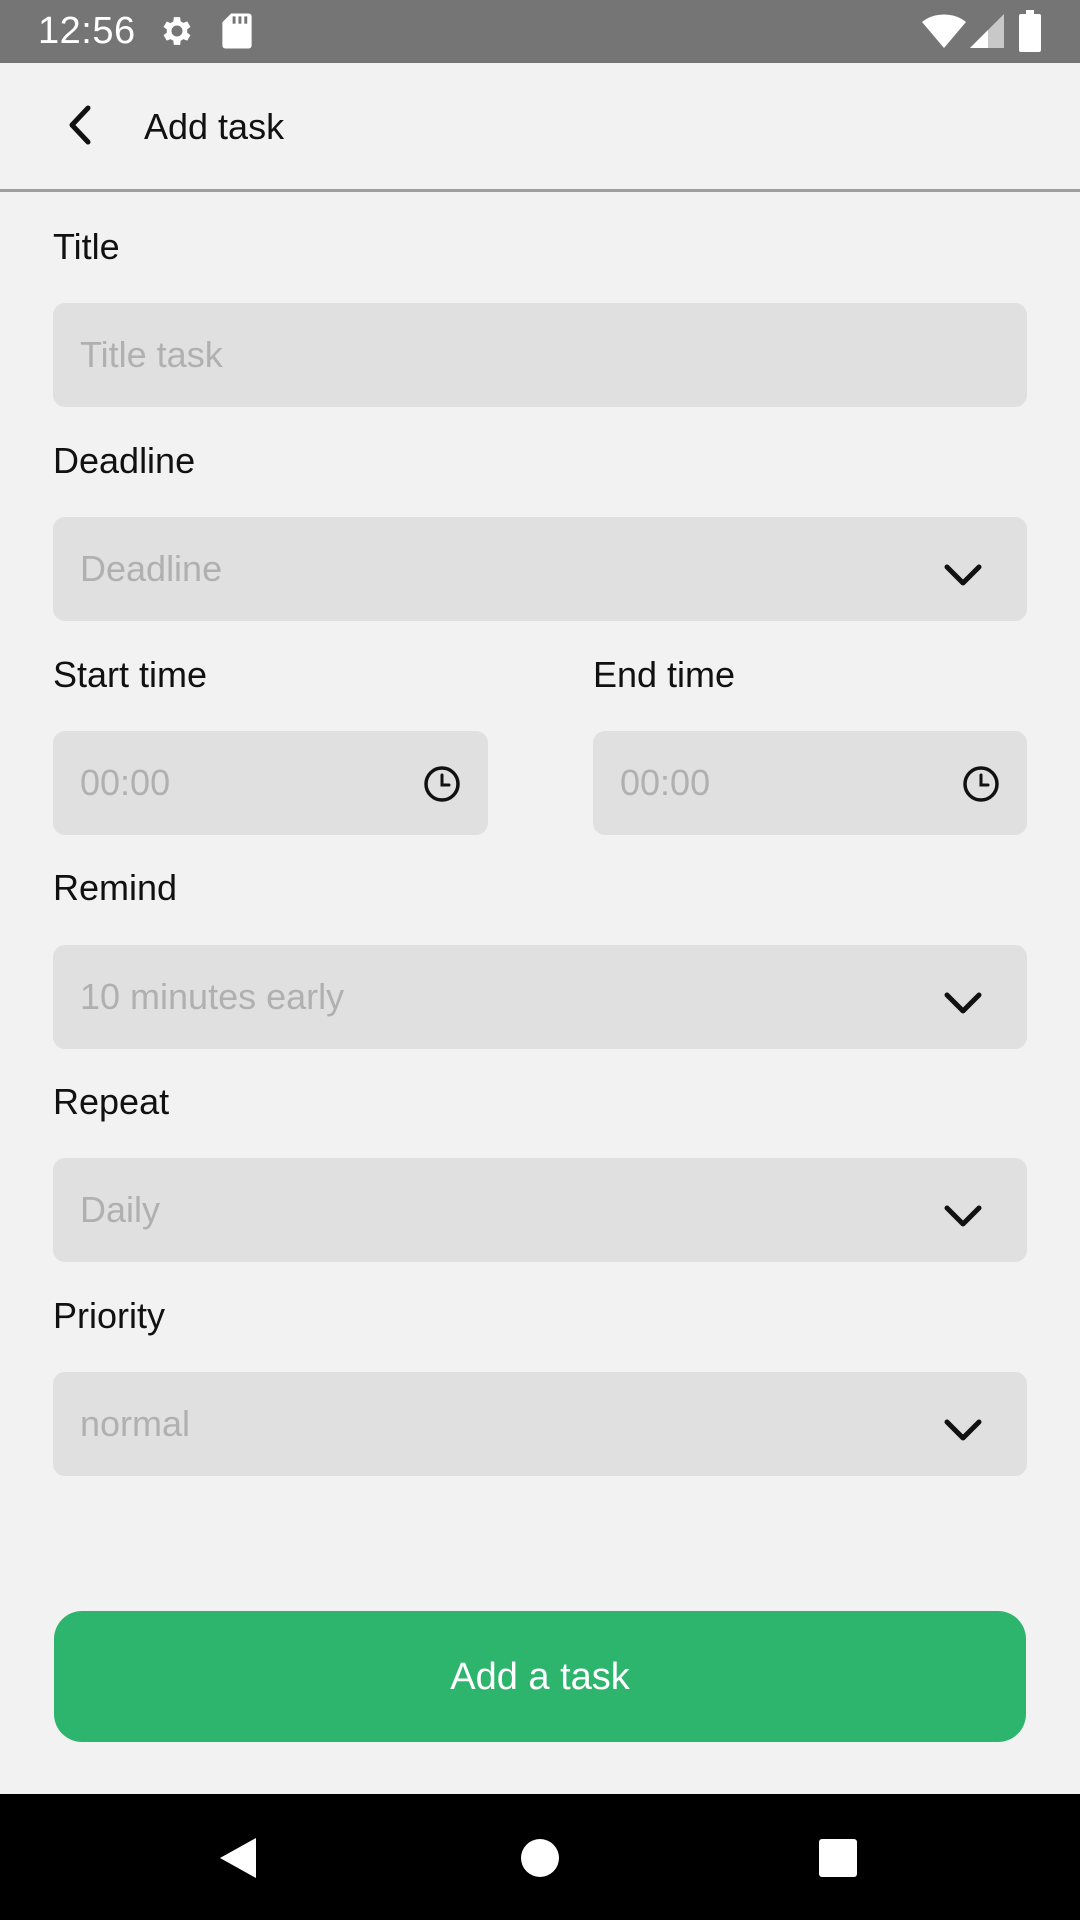 The image size is (1080, 1920). I want to click on start-time-input: 00:00, so click(270, 783).